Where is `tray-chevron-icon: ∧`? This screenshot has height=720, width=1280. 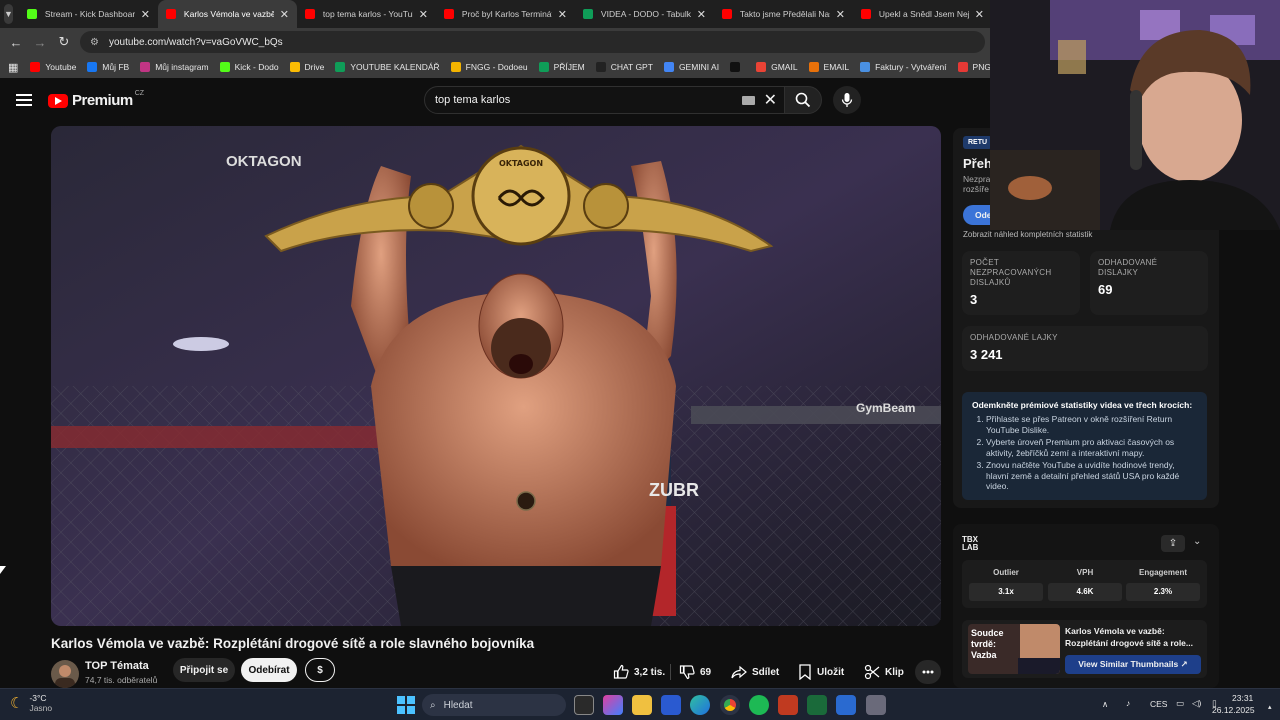
tray-chevron-icon: ∧ is located at coordinates (1105, 704).